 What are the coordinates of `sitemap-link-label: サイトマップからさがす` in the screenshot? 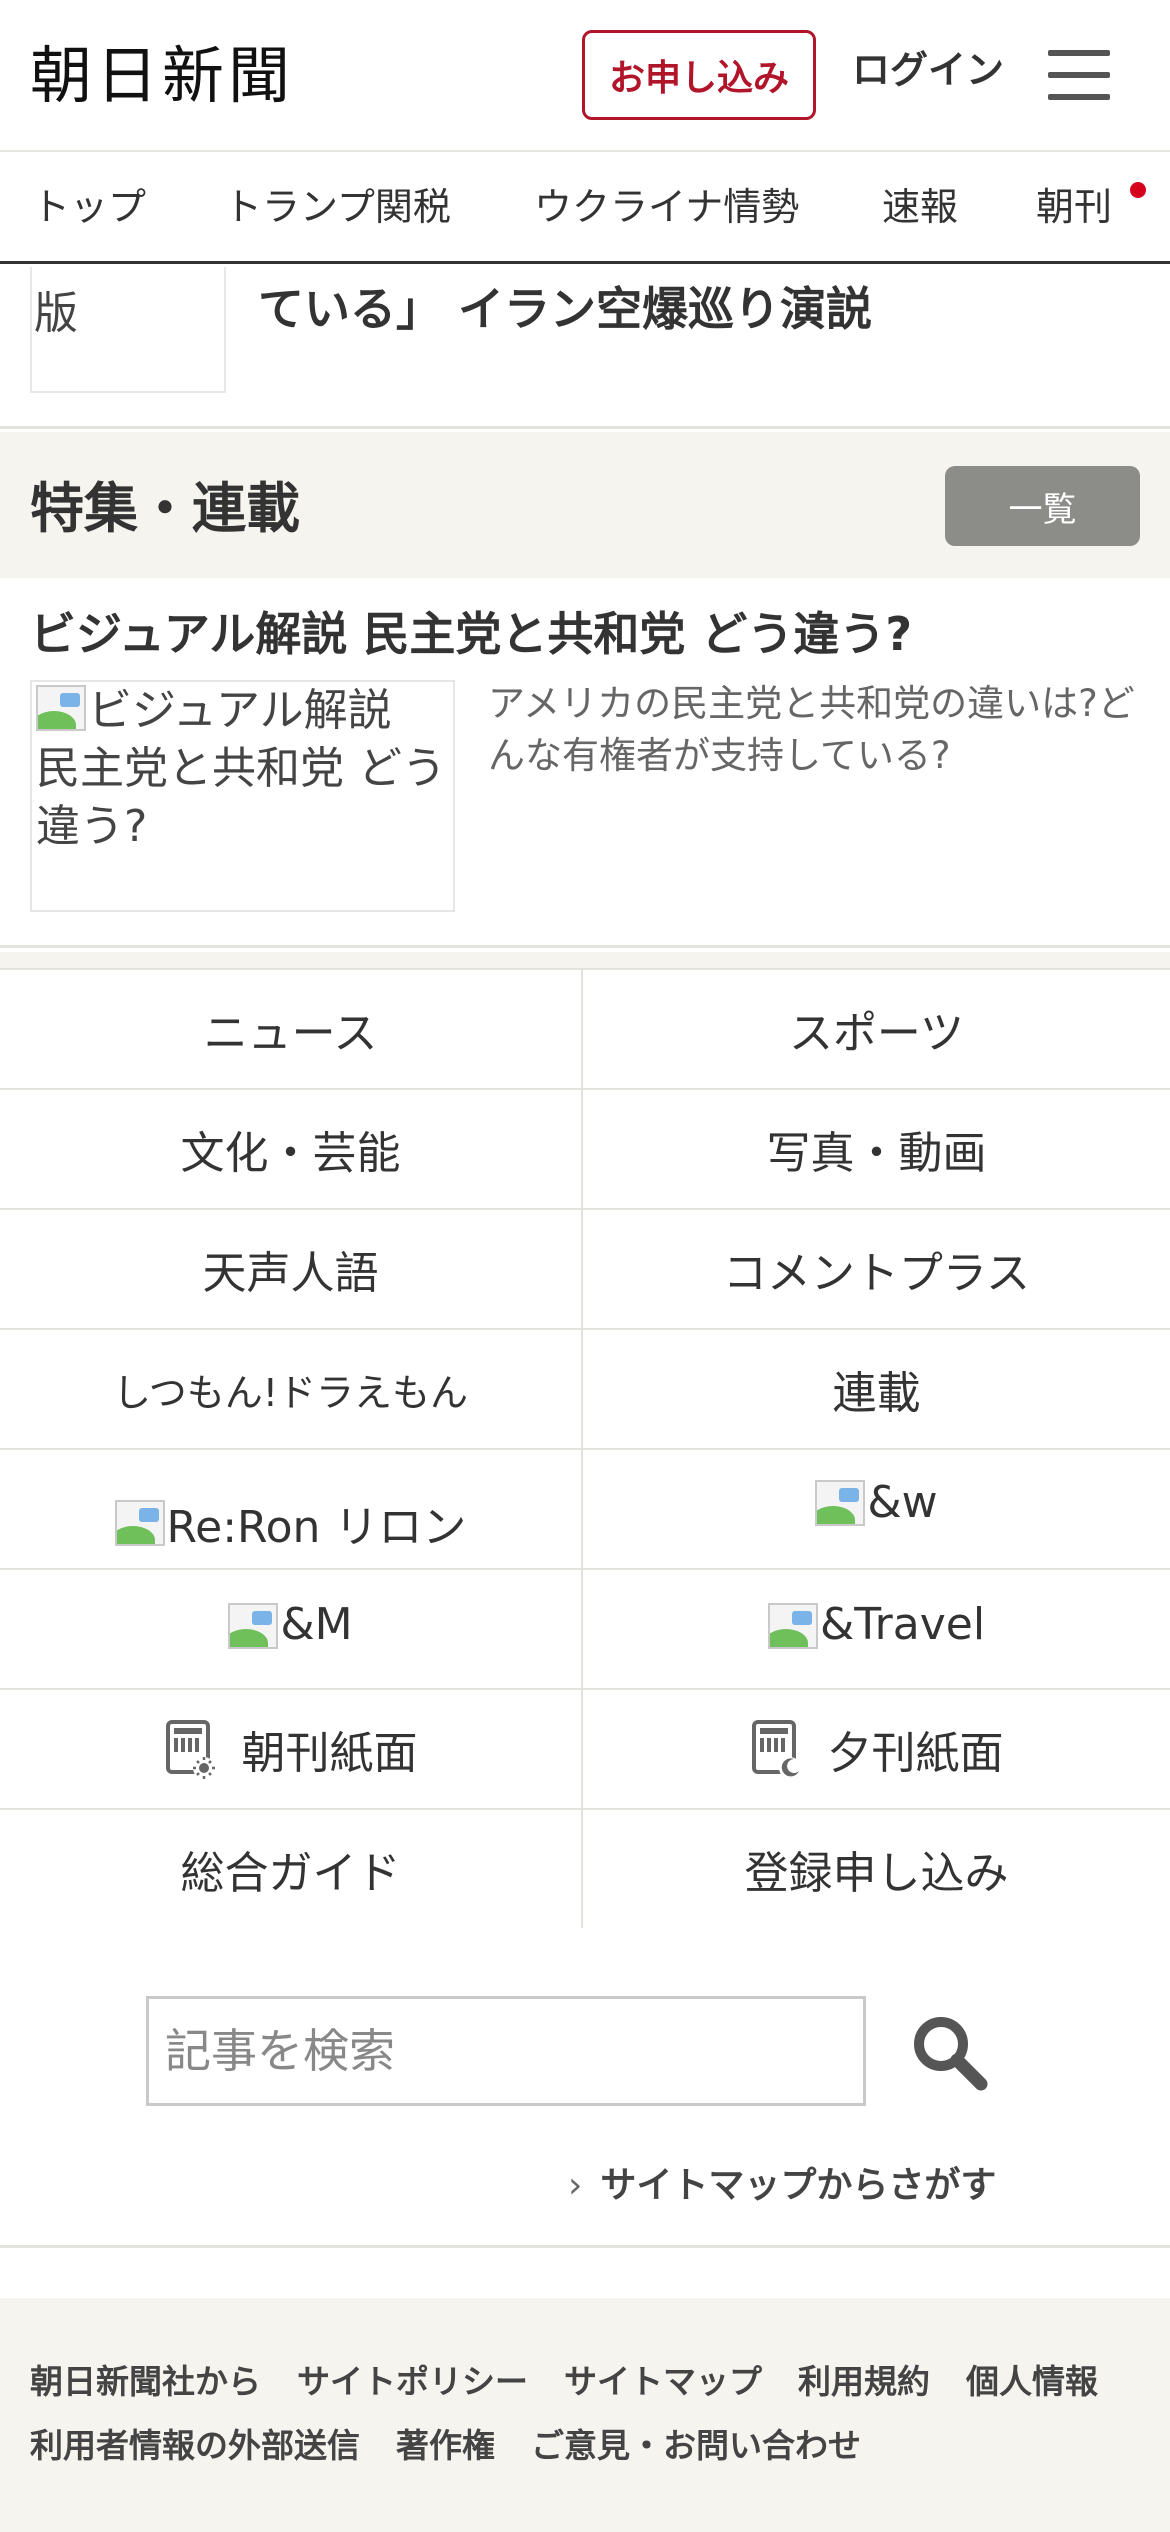 It's located at (798, 2185).